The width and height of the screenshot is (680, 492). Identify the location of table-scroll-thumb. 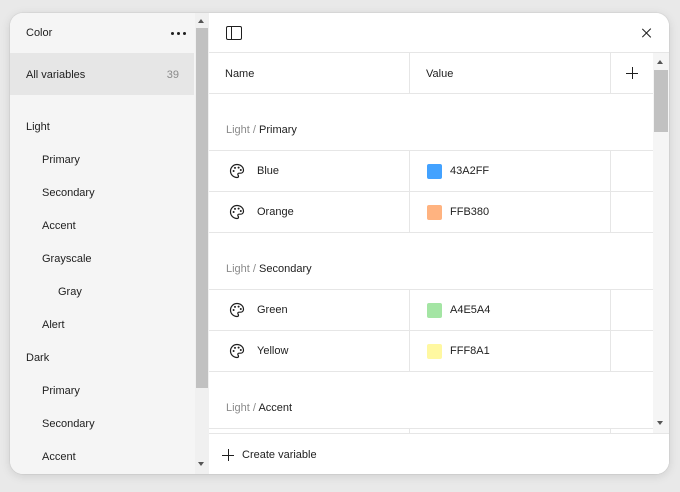
(661, 101).